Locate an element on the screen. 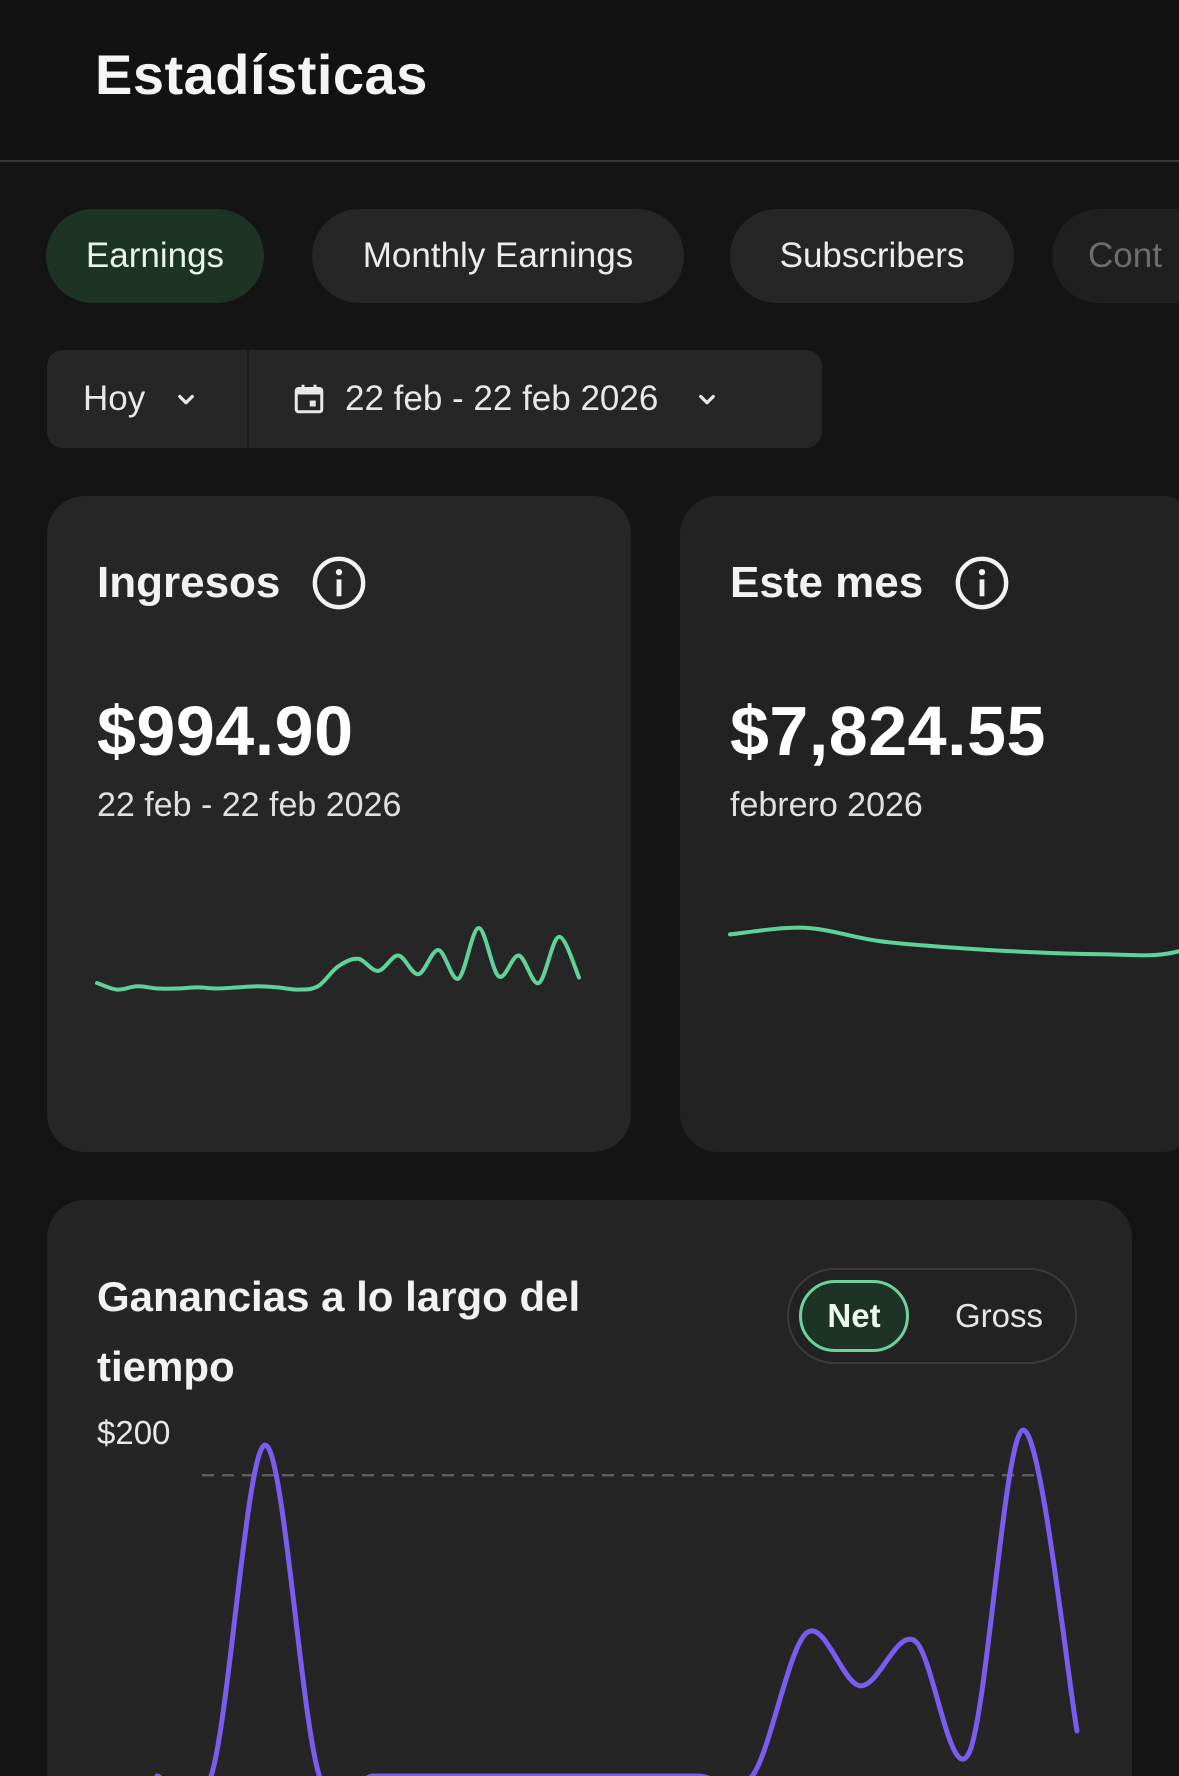  net-gross-toggle: Net Gross is located at coordinates (932, 1316).